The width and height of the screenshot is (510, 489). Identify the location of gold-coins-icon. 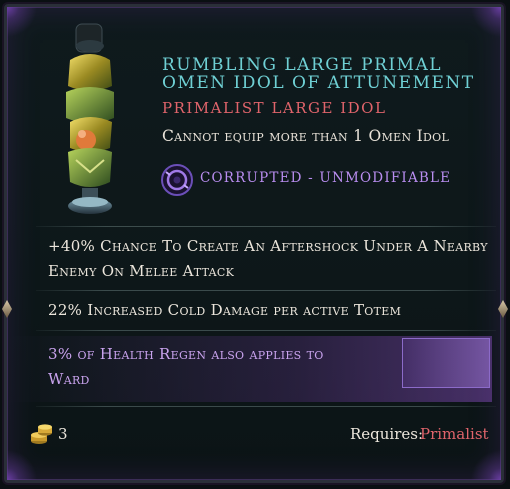
(41, 434).